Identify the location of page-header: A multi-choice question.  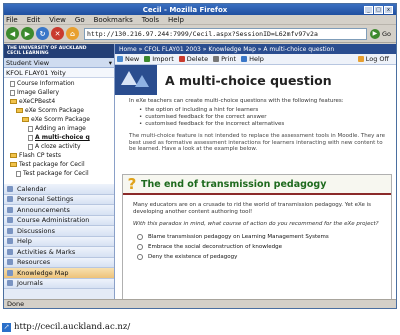
(255, 80).